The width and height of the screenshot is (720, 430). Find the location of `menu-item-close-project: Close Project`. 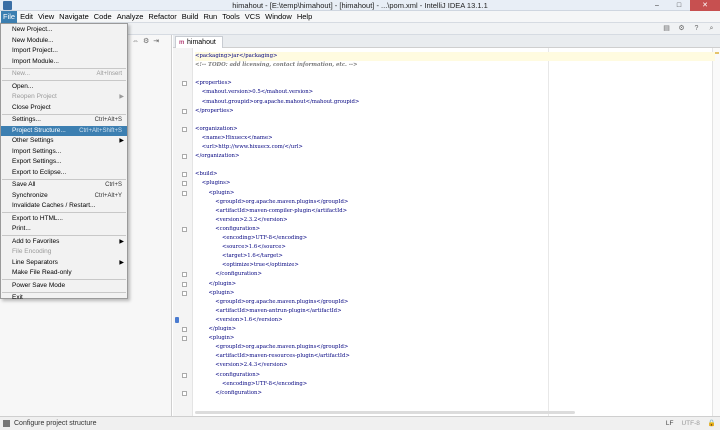

menu-item-close-project: Close Project is located at coordinates (64, 108).